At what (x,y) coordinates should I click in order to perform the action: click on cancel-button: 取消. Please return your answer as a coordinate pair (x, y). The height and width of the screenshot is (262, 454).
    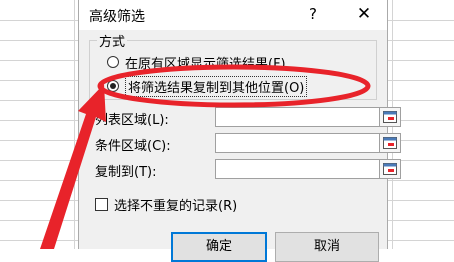
    Looking at the image, I should click on (327, 247).